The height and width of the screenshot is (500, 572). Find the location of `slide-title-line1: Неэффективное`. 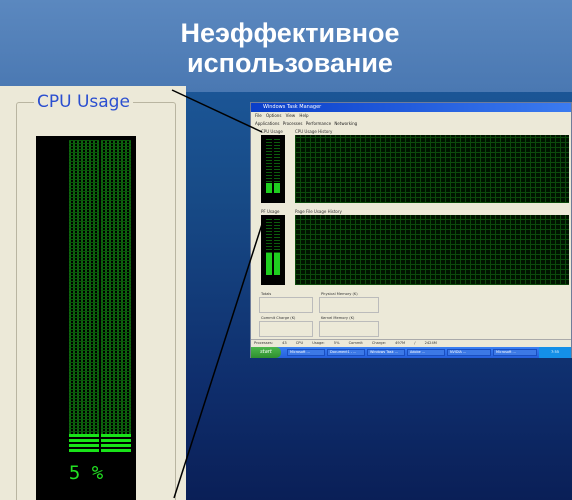

slide-title-line1: Неэффективное is located at coordinates (290, 33).